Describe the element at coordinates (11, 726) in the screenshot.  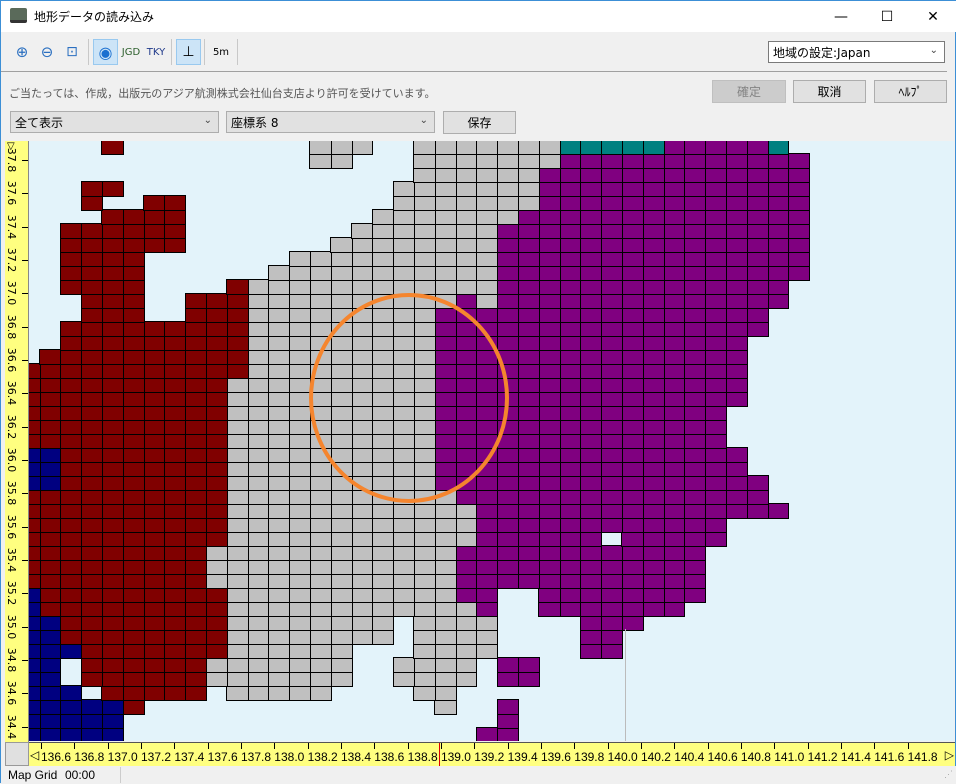
I see `latitude-label: 34.4` at that location.